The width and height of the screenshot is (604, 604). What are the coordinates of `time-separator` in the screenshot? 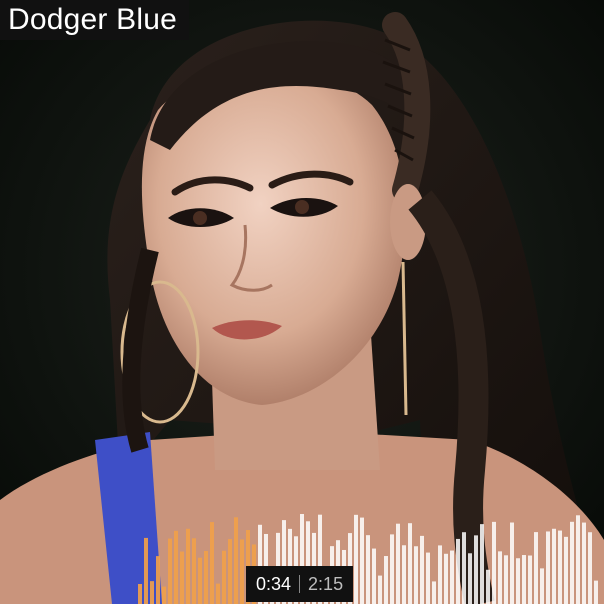 It's located at (300, 584).